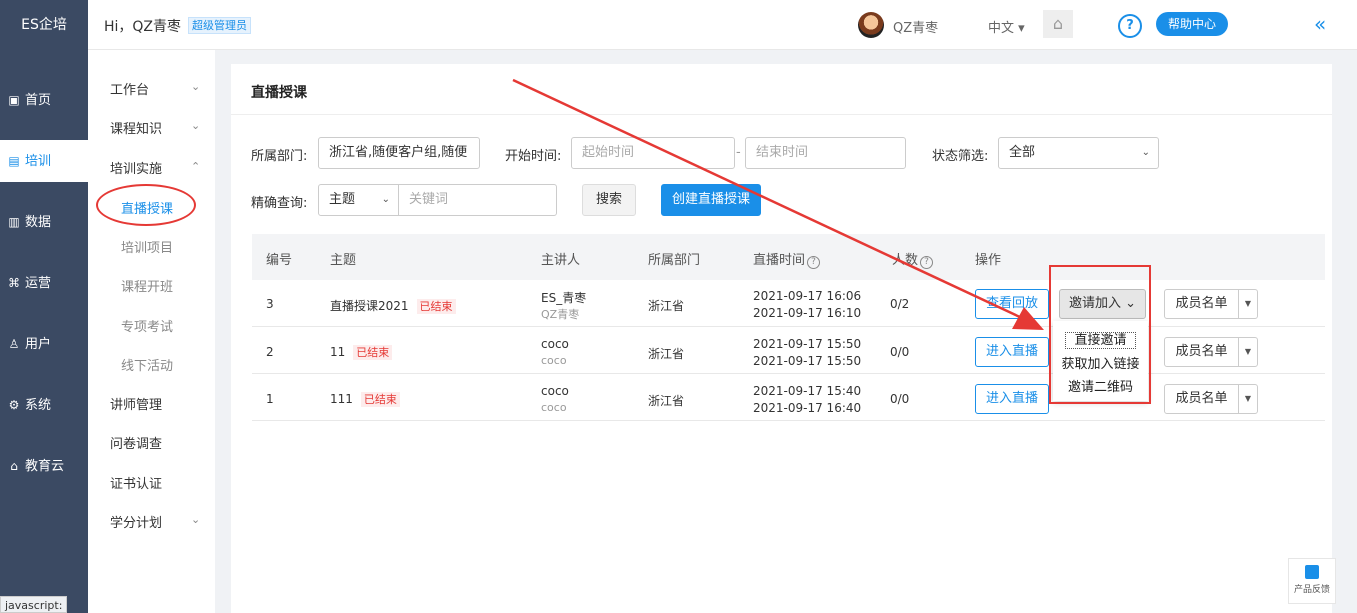  Describe the element at coordinates (38, 100) in the screenshot. I see `nav-label: 首页` at that location.